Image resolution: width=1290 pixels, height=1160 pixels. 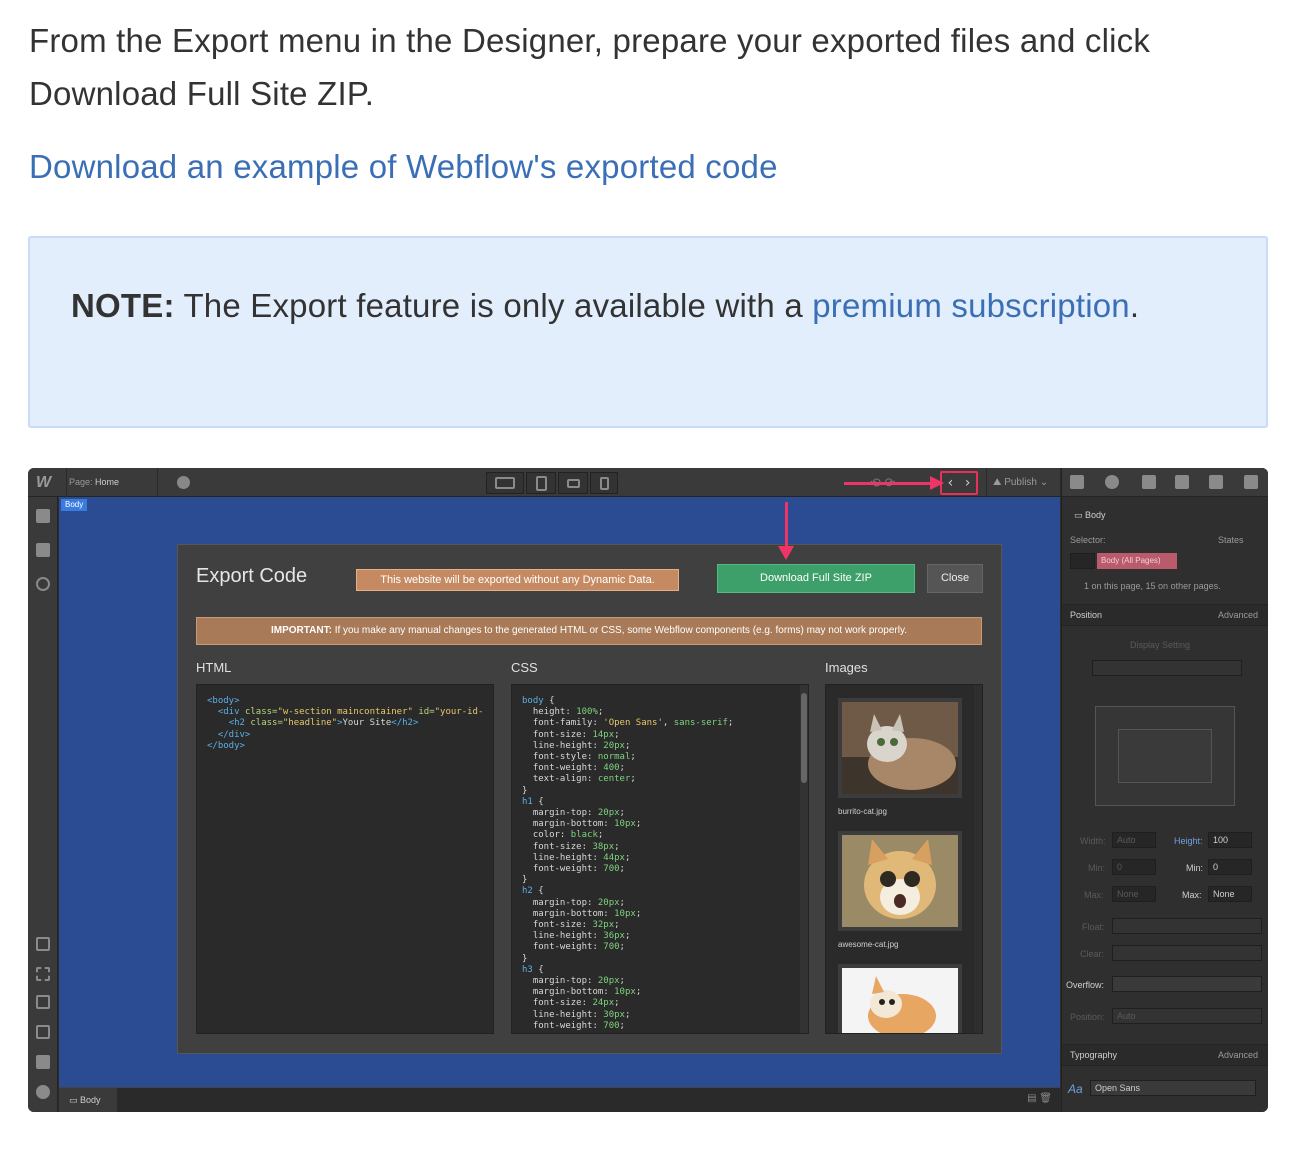 I want to click on note-label: NOTE:, so click(x=123, y=305).